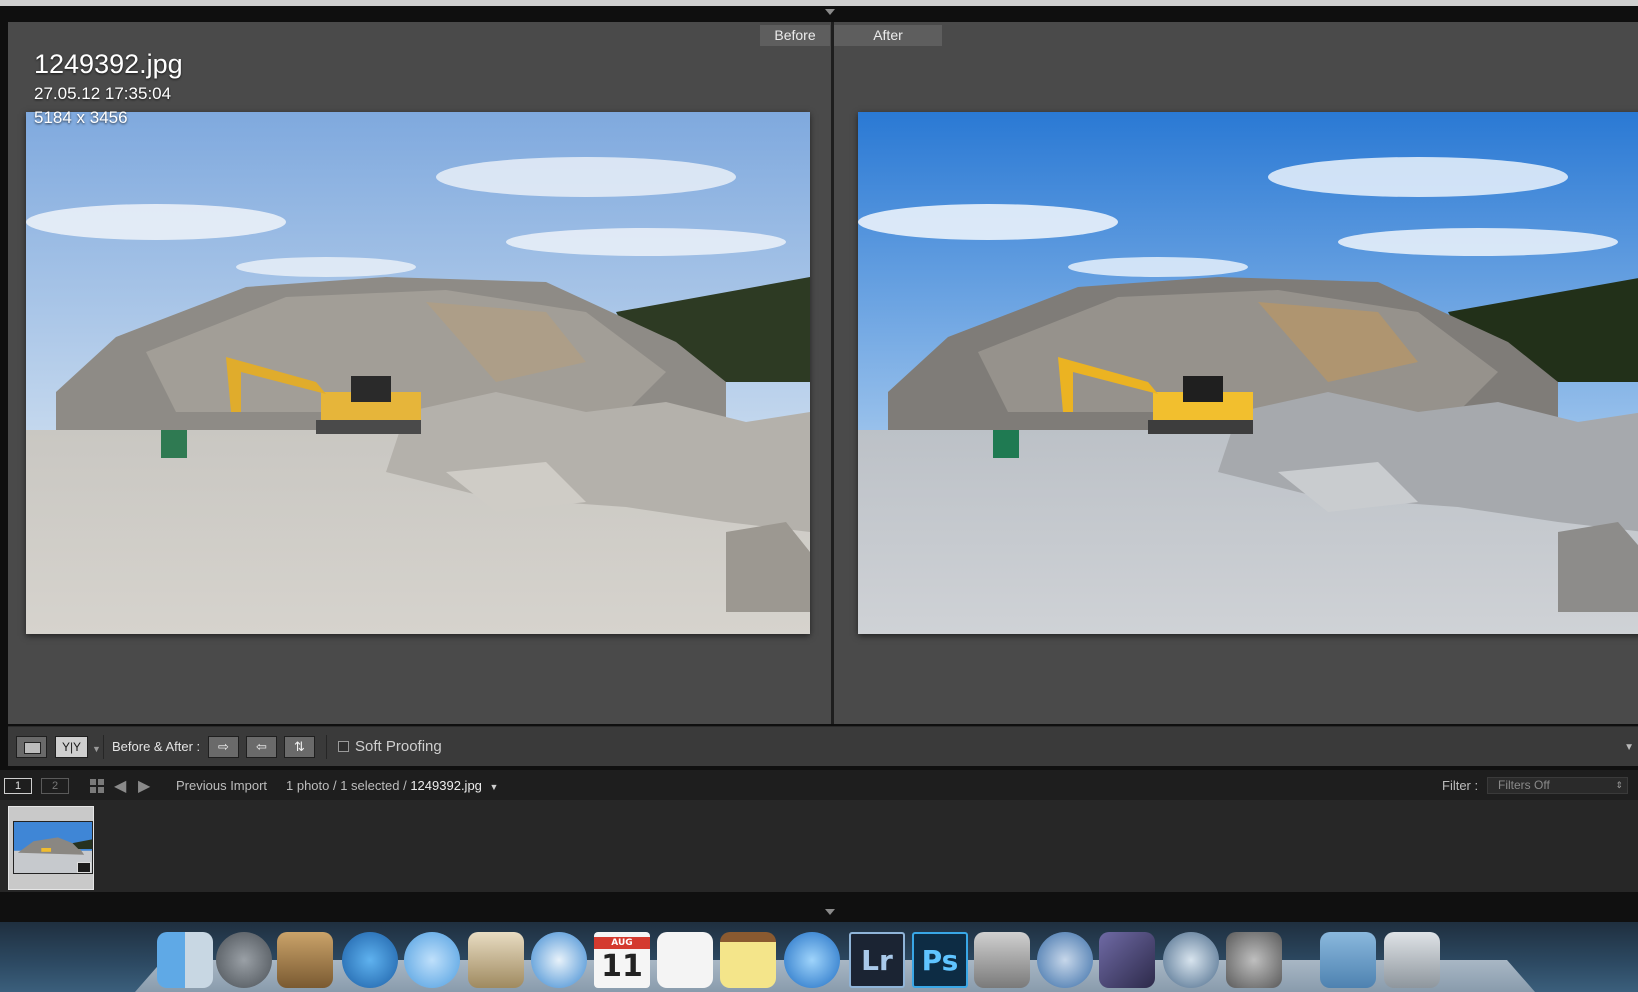 This screenshot has width=1638, height=992. I want to click on photo-browser-icon, so click(305, 960).